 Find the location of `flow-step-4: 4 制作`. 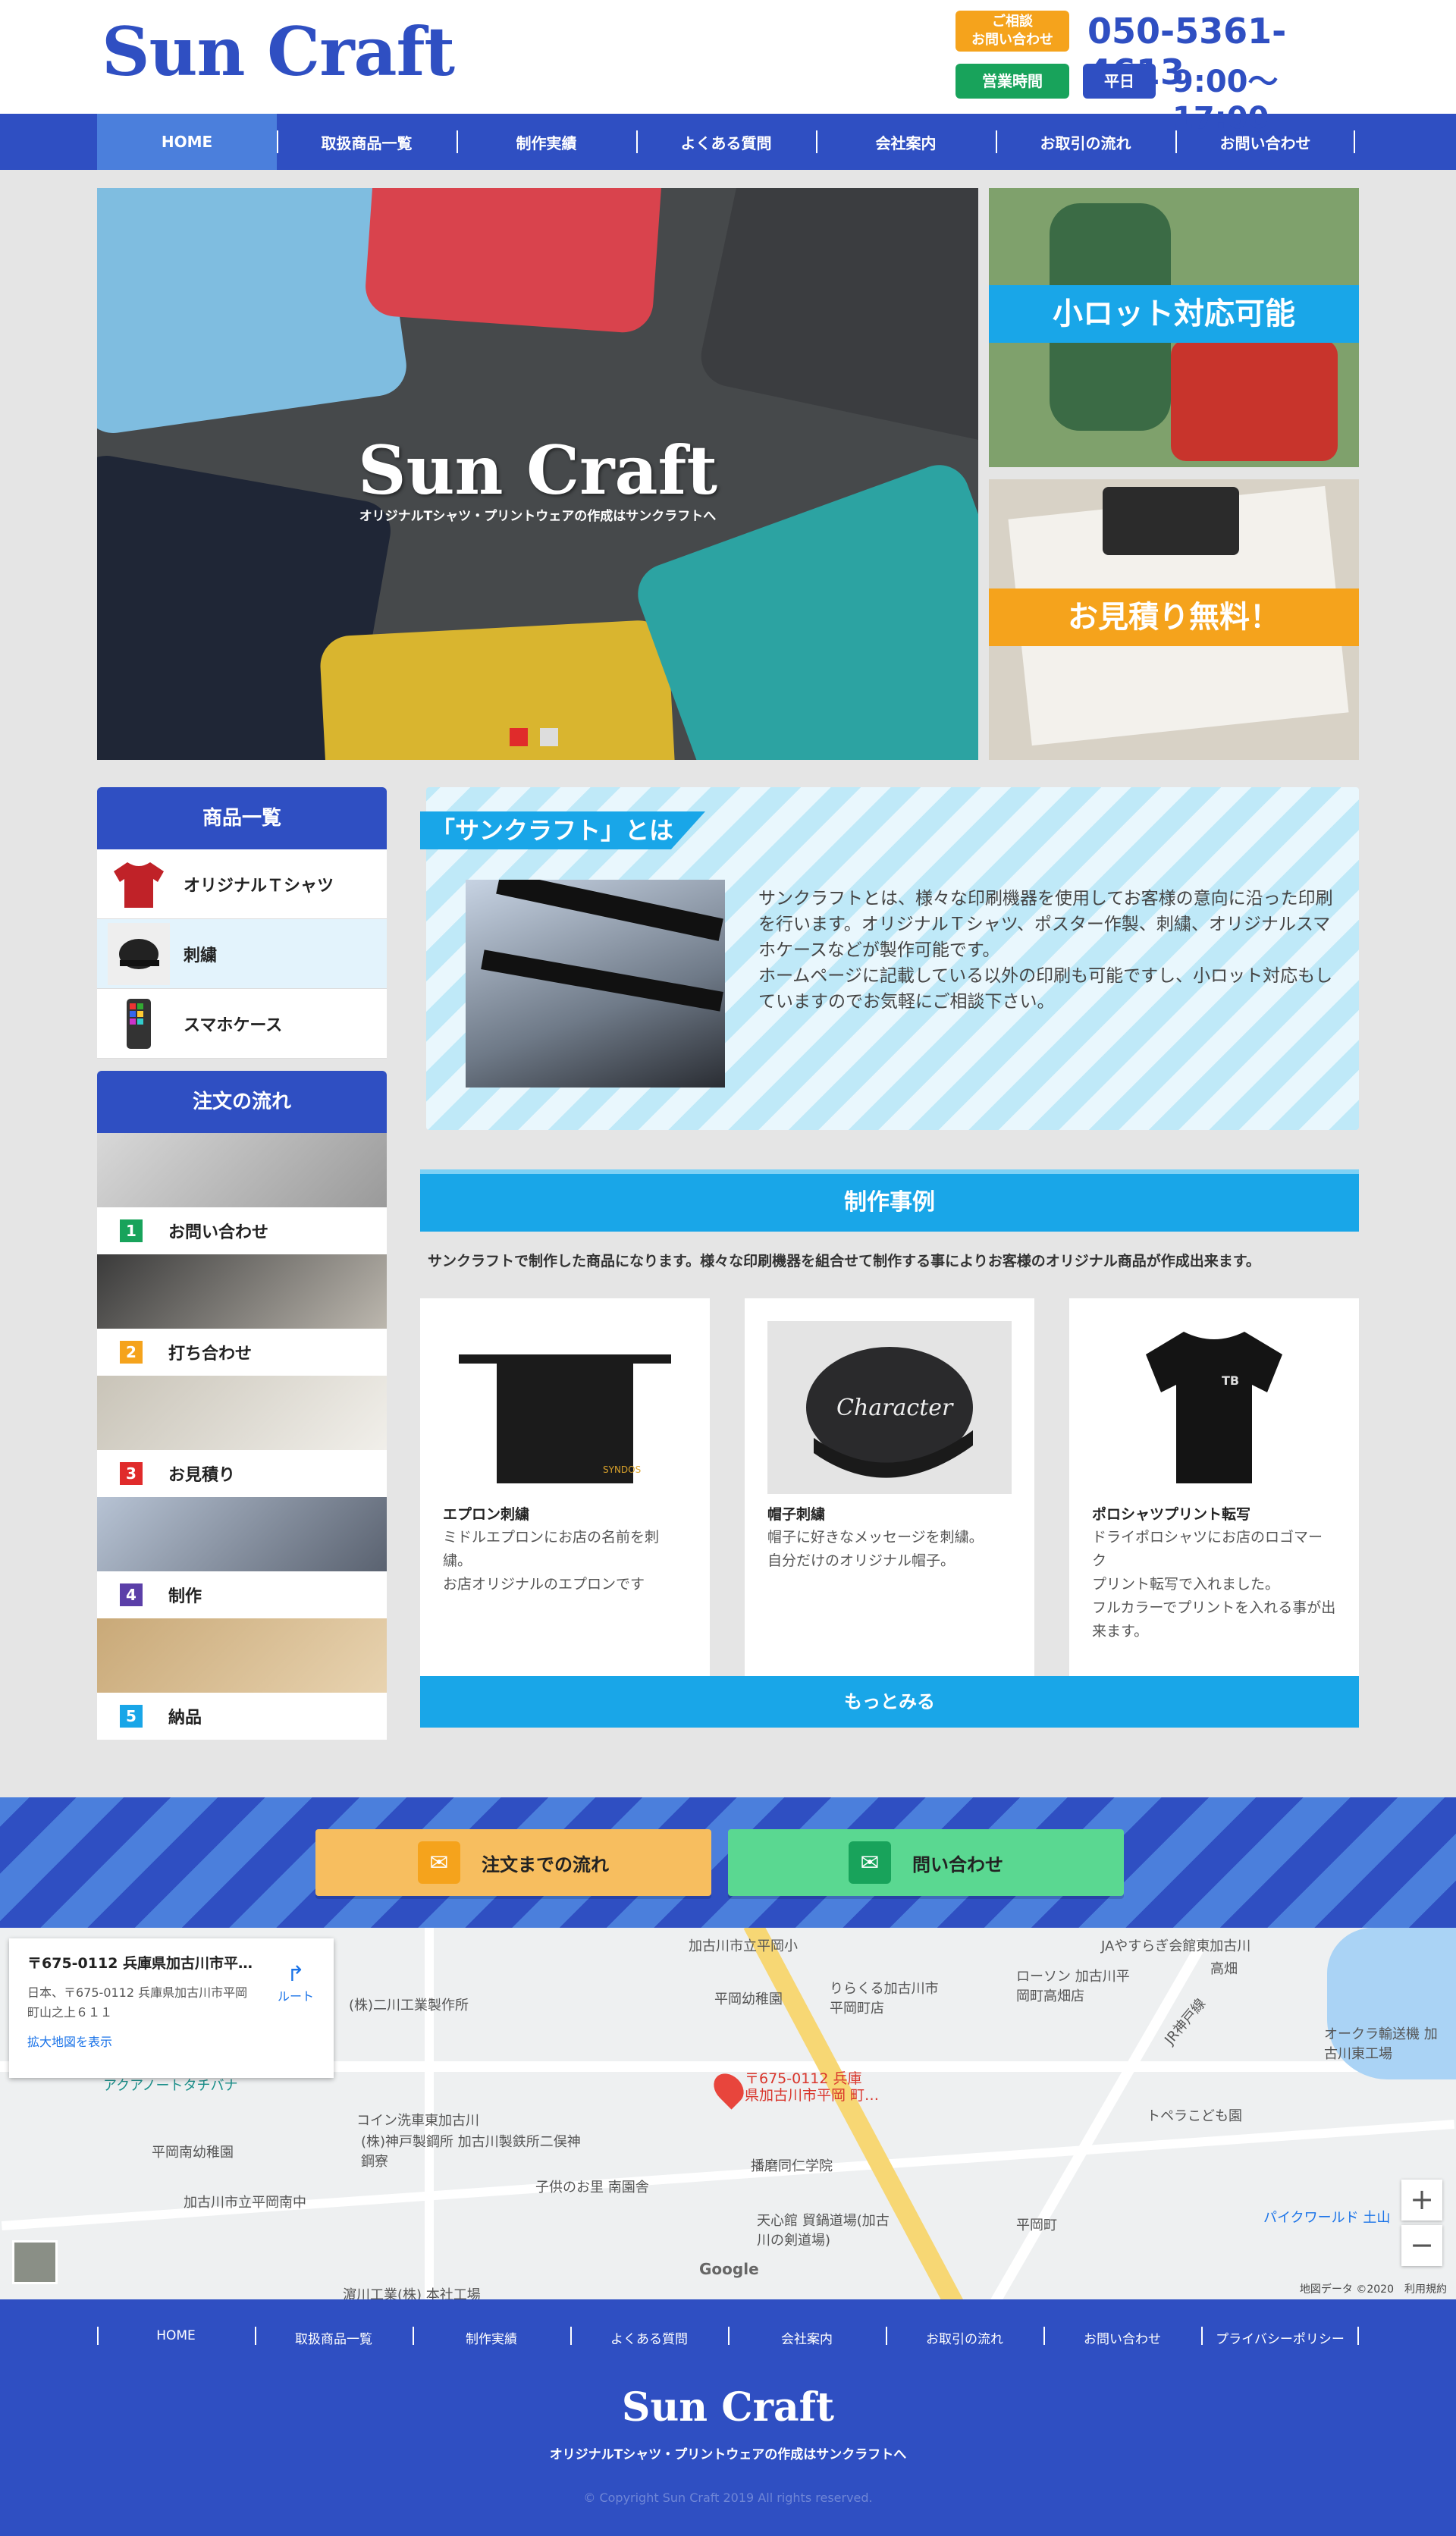

flow-step-4: 4 制作 is located at coordinates (242, 1557).